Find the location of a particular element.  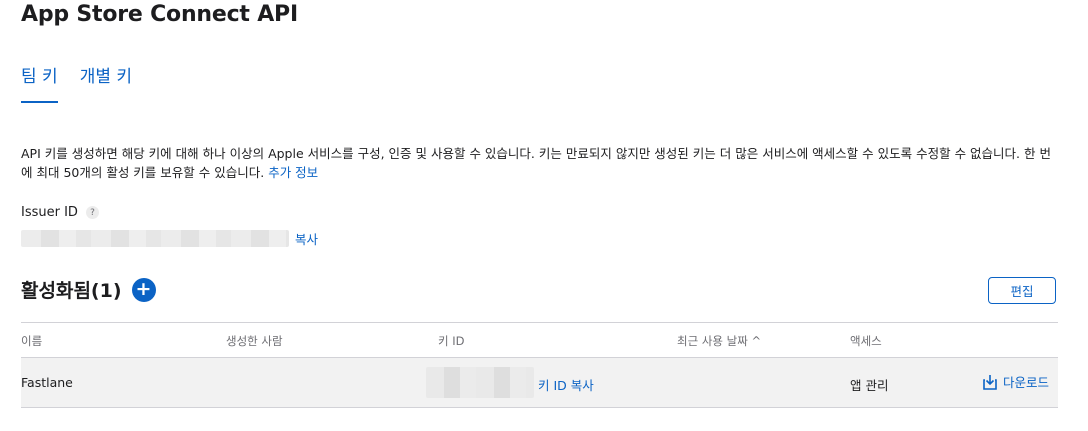

help-icon: ? is located at coordinates (92, 212).